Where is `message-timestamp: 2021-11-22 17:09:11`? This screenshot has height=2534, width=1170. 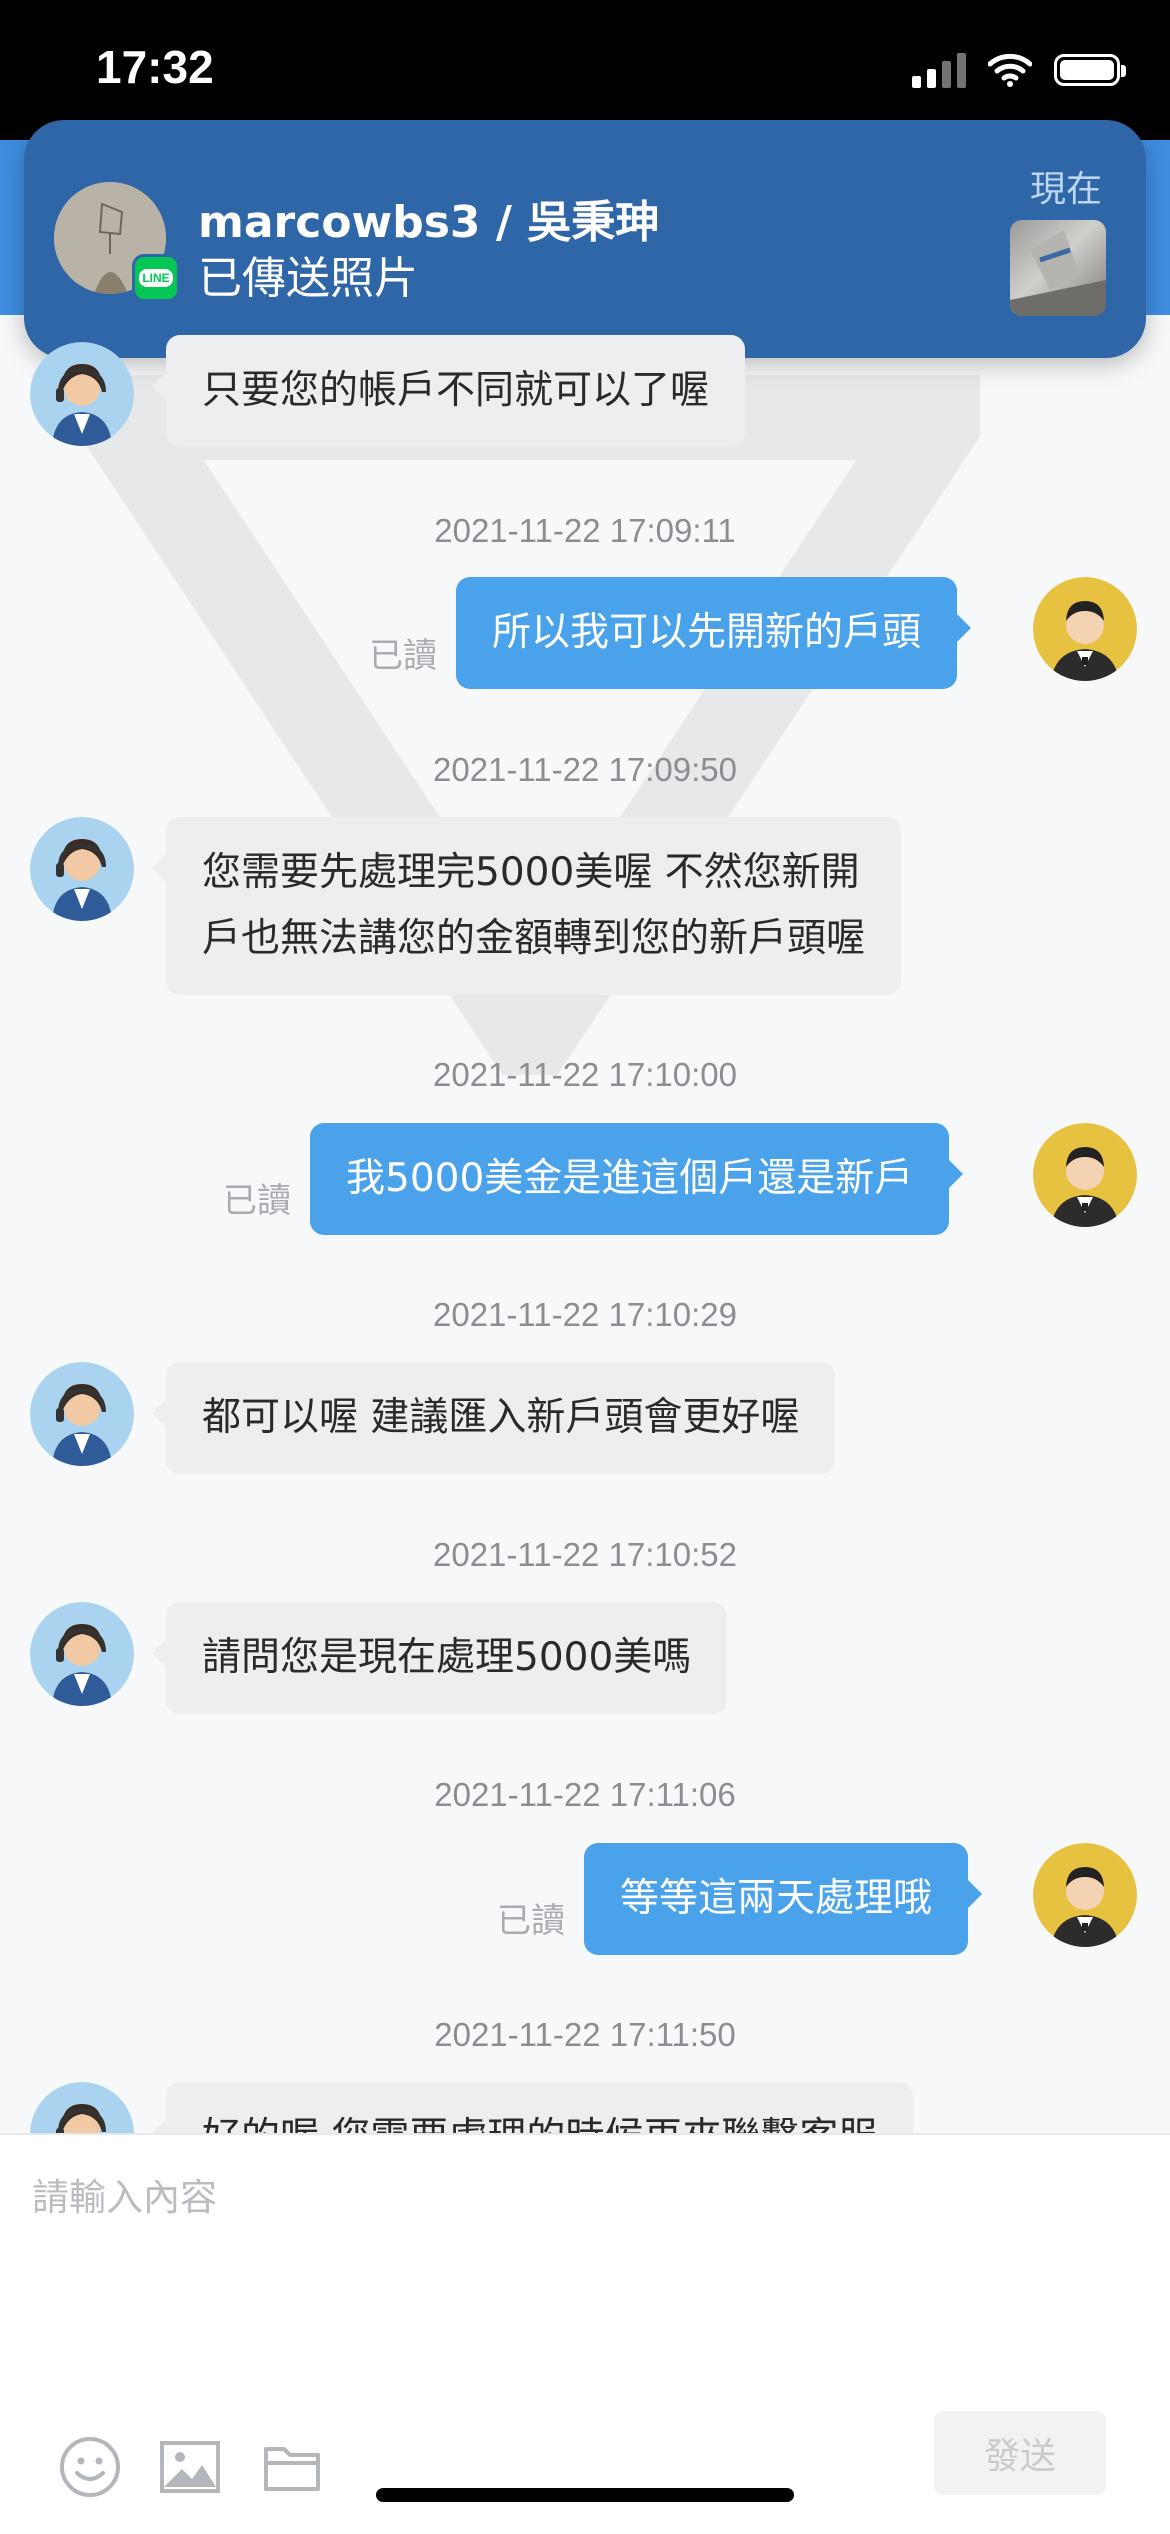 message-timestamp: 2021-11-22 17:09:11 is located at coordinates (585, 530).